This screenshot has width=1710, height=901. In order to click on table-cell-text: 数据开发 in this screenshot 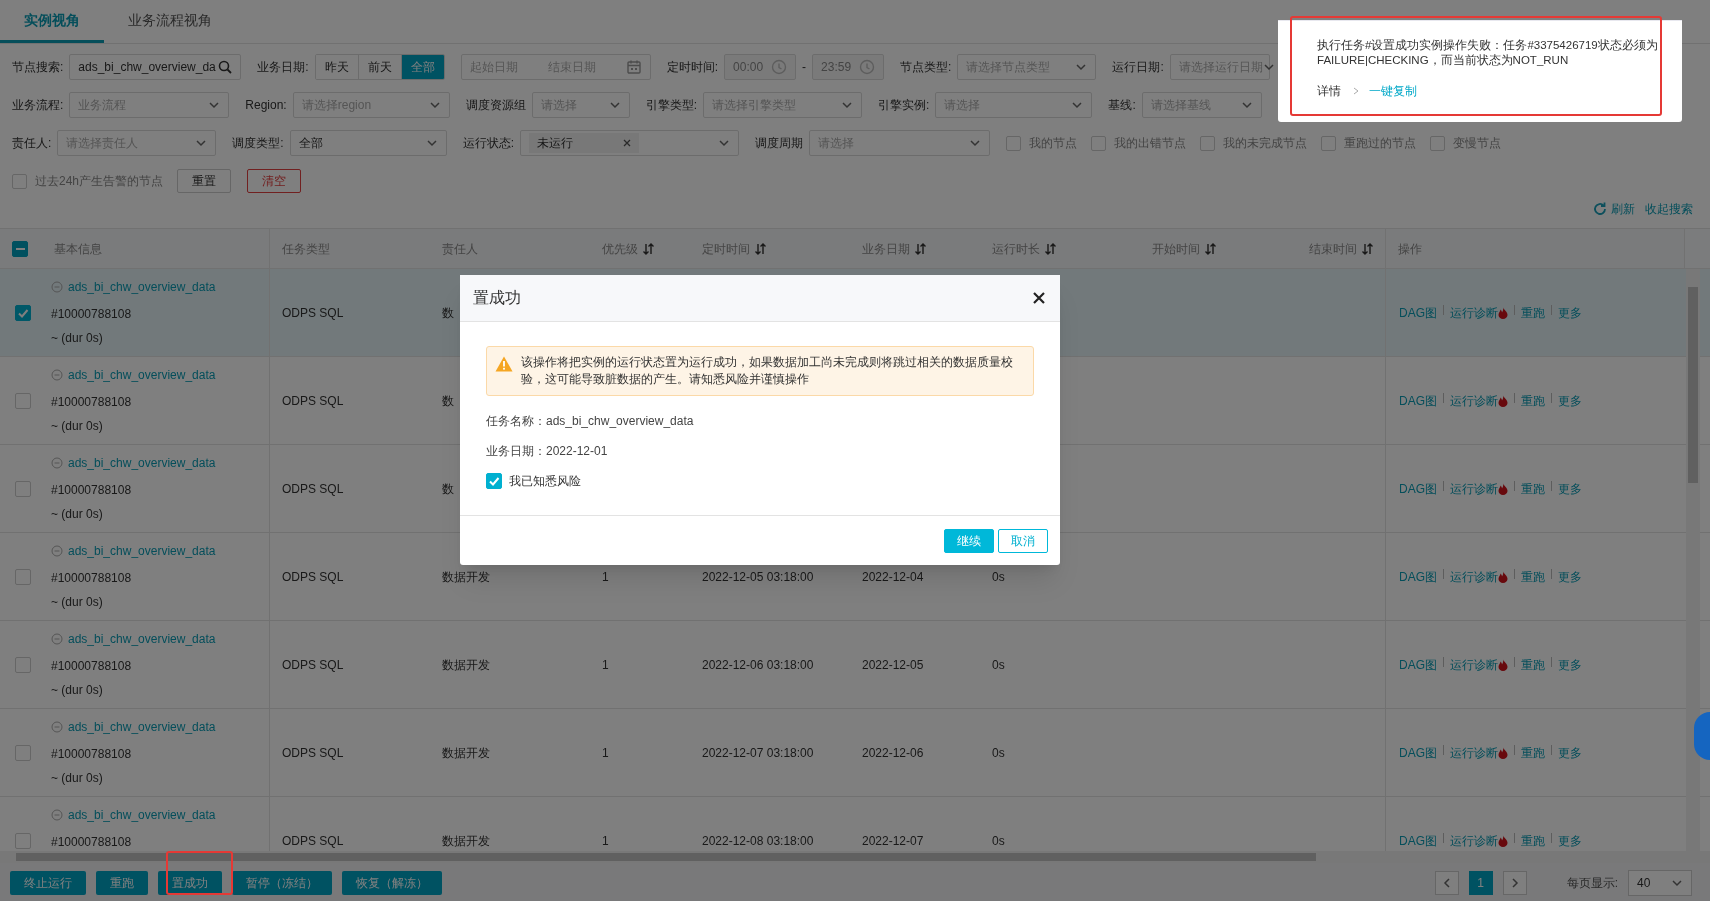, I will do `click(466, 665)`.